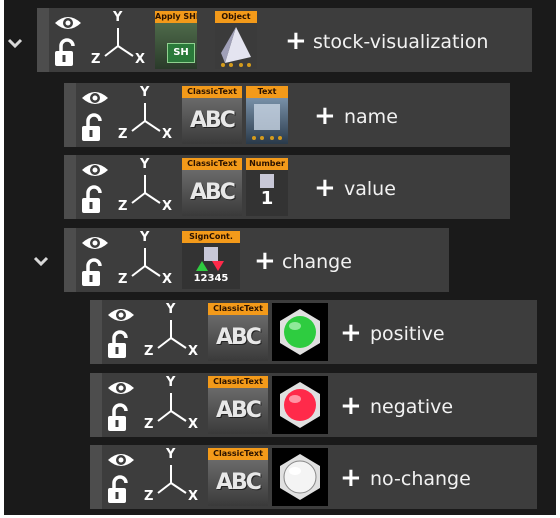 Image resolution: width=560 pixels, height=518 pixels. What do you see at coordinates (267, 193) in the screenshot?
I see `number-plugin-icon: 1` at bounding box center [267, 193].